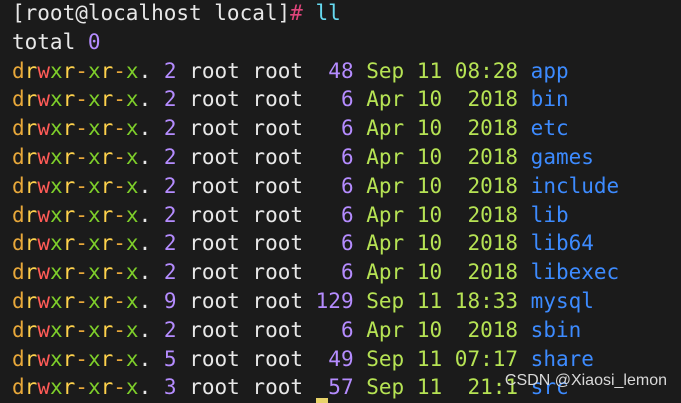 The height and width of the screenshot is (403, 681). What do you see at coordinates (50, 41) in the screenshot?
I see `total-label: total` at bounding box center [50, 41].